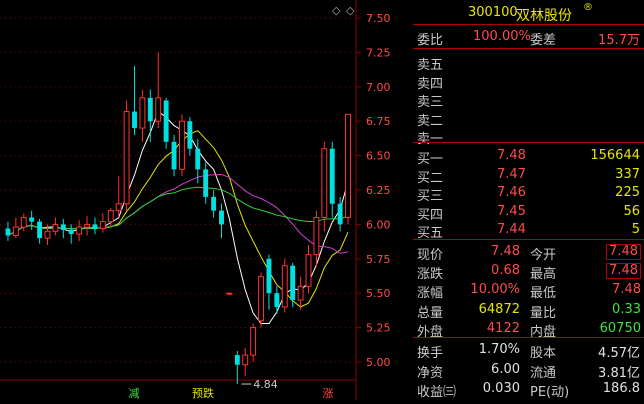 The image size is (644, 404). What do you see at coordinates (621, 388) in the screenshot?
I see `fundamental-value: 186.8` at bounding box center [621, 388].